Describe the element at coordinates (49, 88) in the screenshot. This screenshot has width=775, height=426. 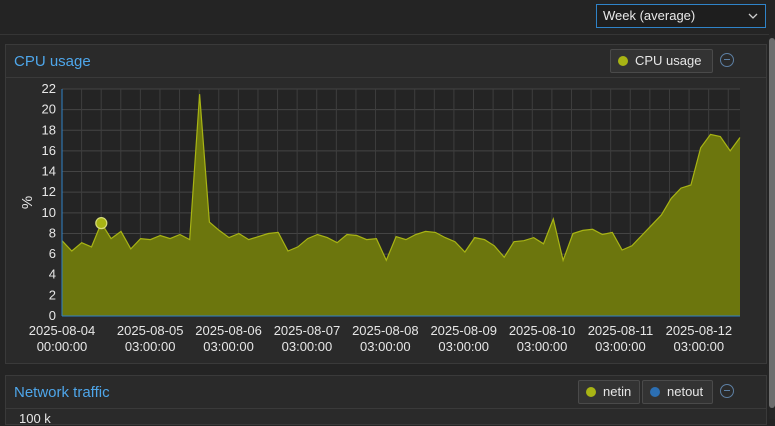
I see `y-tick-label: 22` at that location.